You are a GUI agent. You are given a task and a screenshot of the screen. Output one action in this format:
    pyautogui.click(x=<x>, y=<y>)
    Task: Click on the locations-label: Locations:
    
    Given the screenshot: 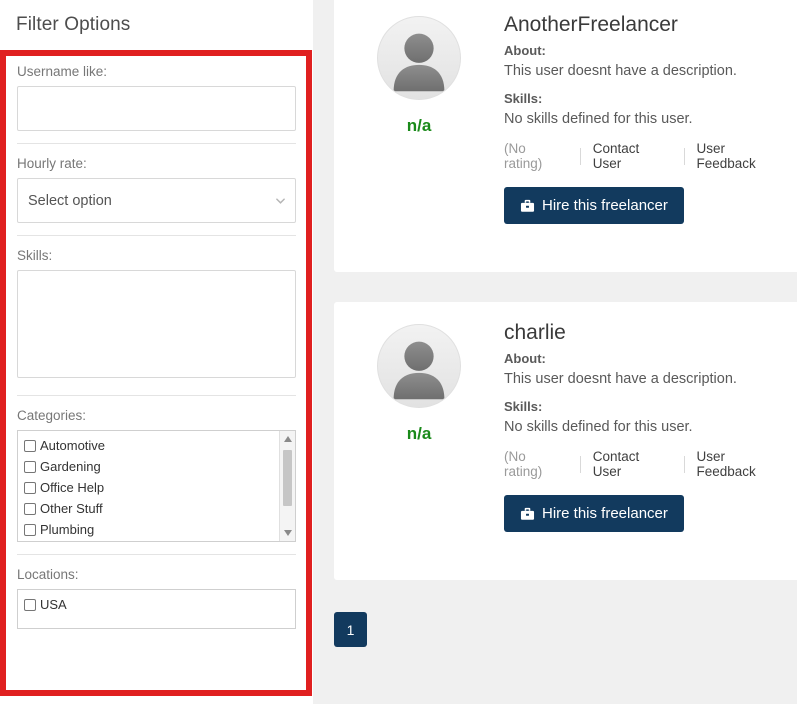 What is the action you would take?
    pyautogui.click(x=48, y=574)
    